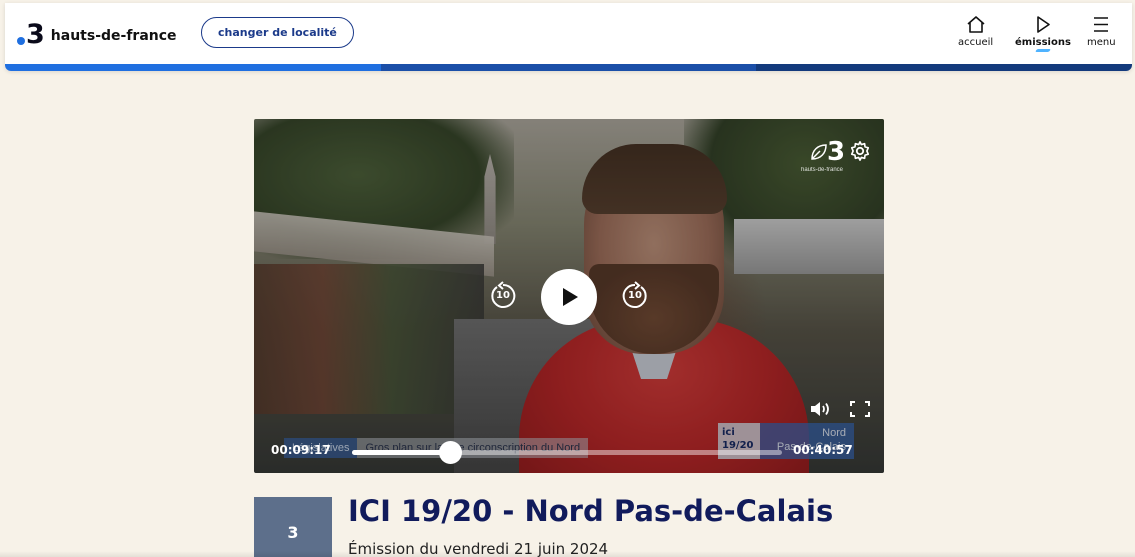  What do you see at coordinates (823, 450) in the screenshot?
I see `duration-time: 00:40:57` at bounding box center [823, 450].